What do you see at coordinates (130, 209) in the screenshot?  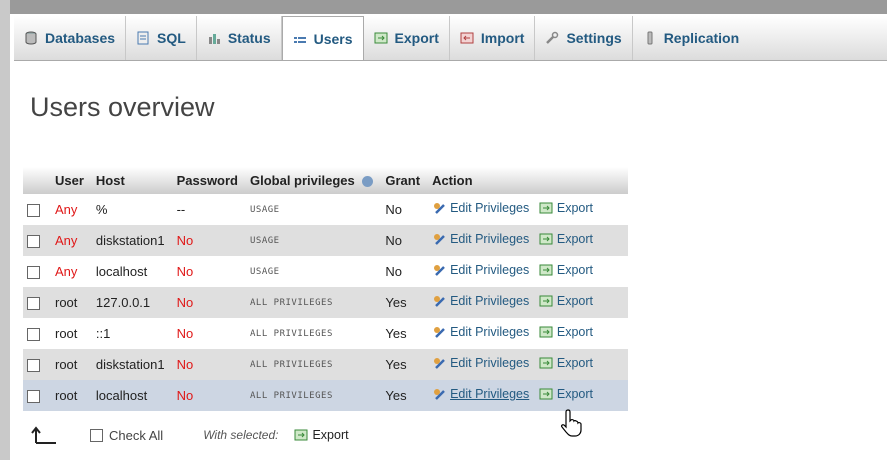 I see `cell-host: %` at bounding box center [130, 209].